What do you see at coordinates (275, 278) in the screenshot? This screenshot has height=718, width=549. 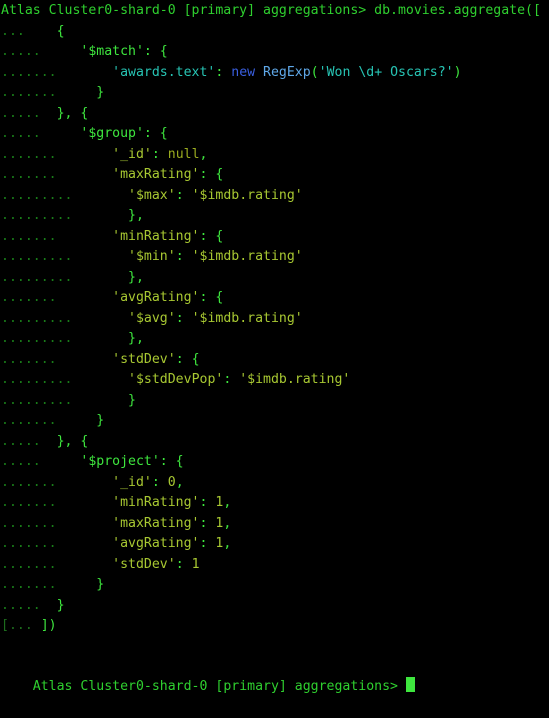 I see `line-14: ......... },` at bounding box center [275, 278].